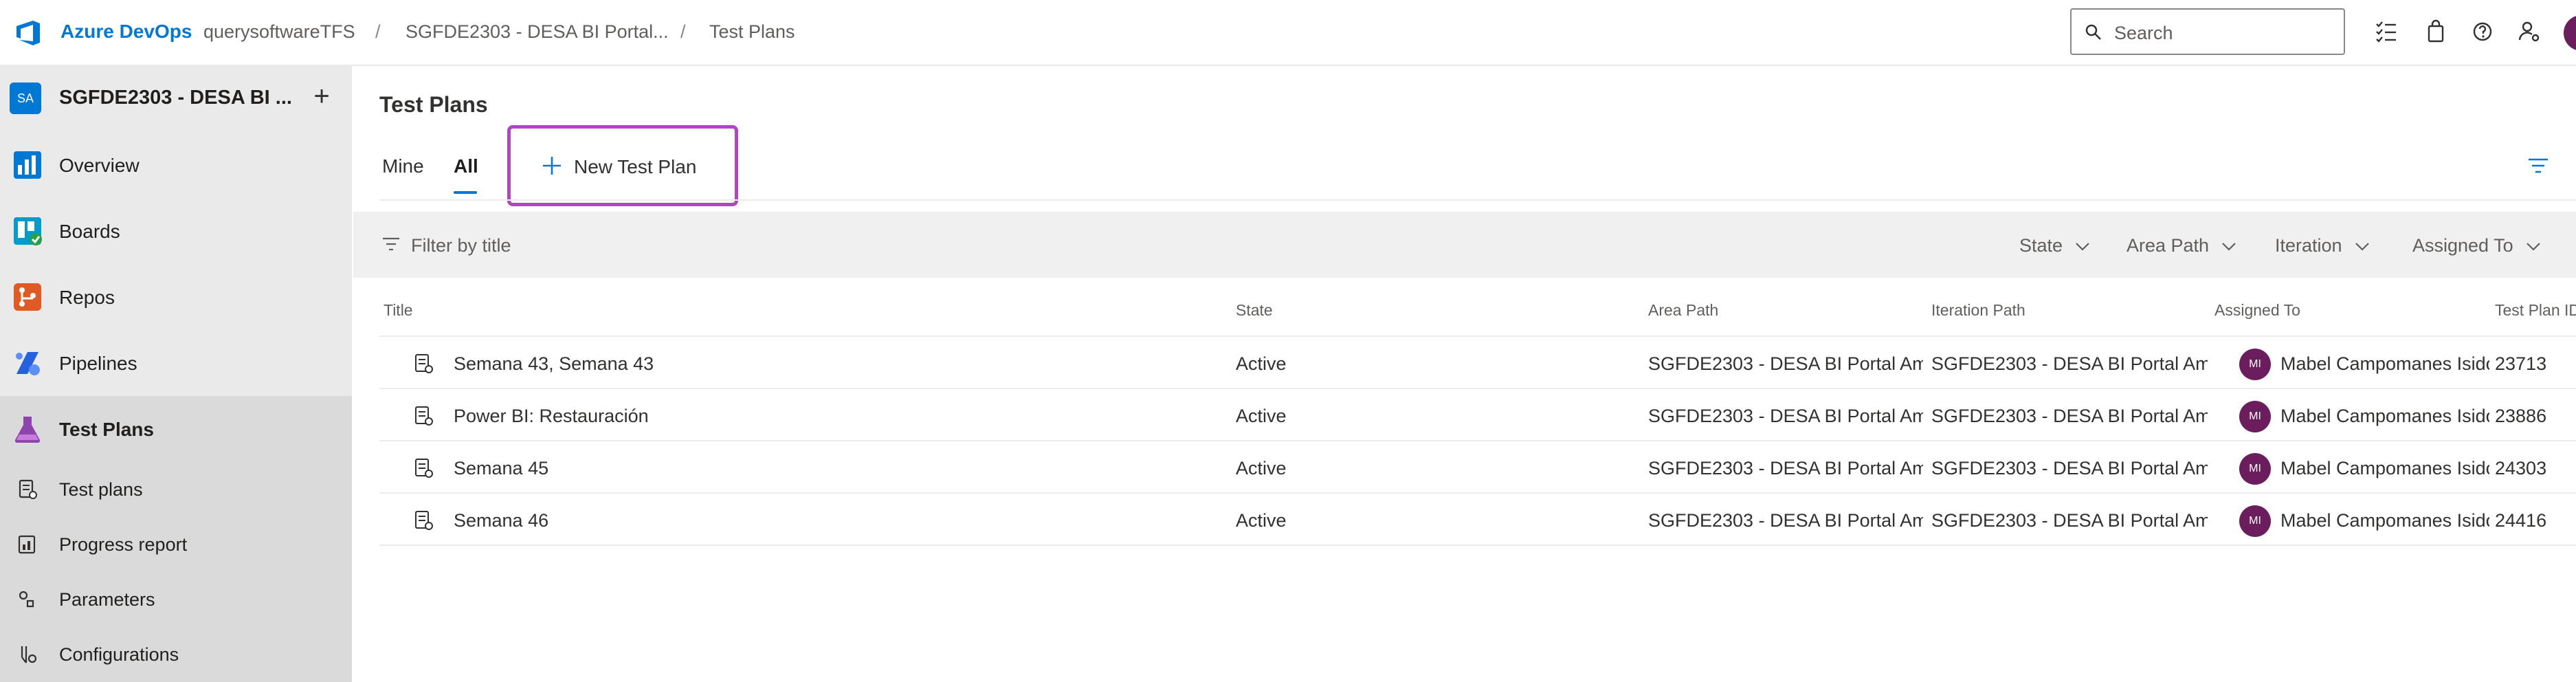  I want to click on plus-icon, so click(552, 166).